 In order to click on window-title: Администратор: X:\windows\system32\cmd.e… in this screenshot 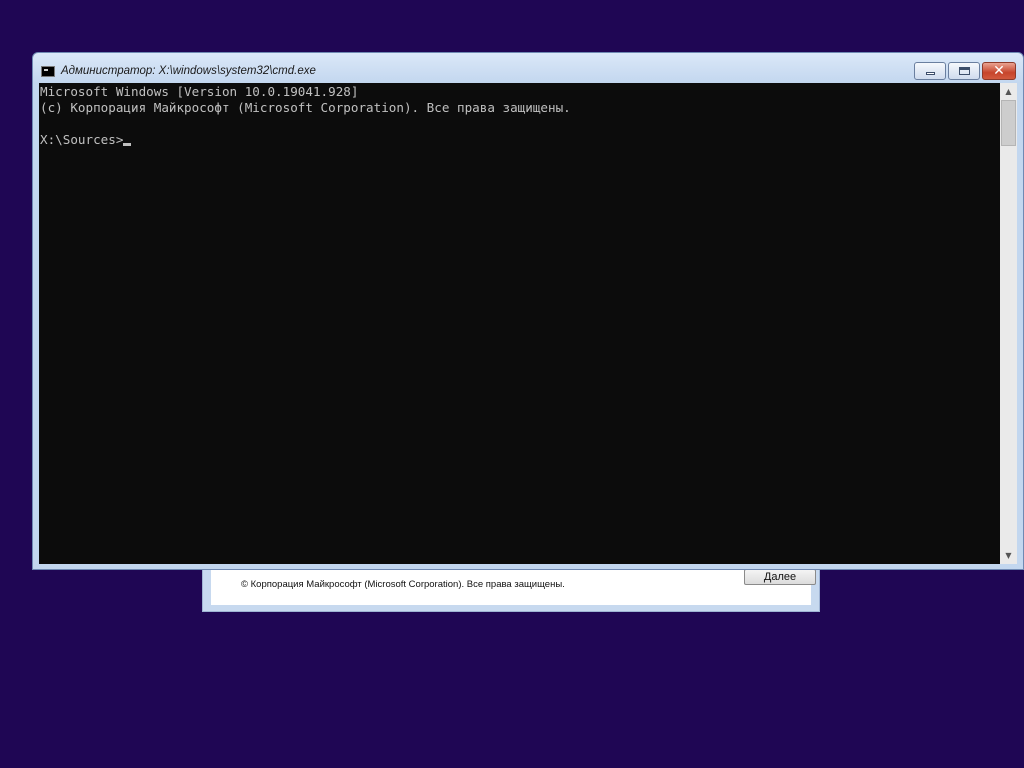, I will do `click(188, 71)`.